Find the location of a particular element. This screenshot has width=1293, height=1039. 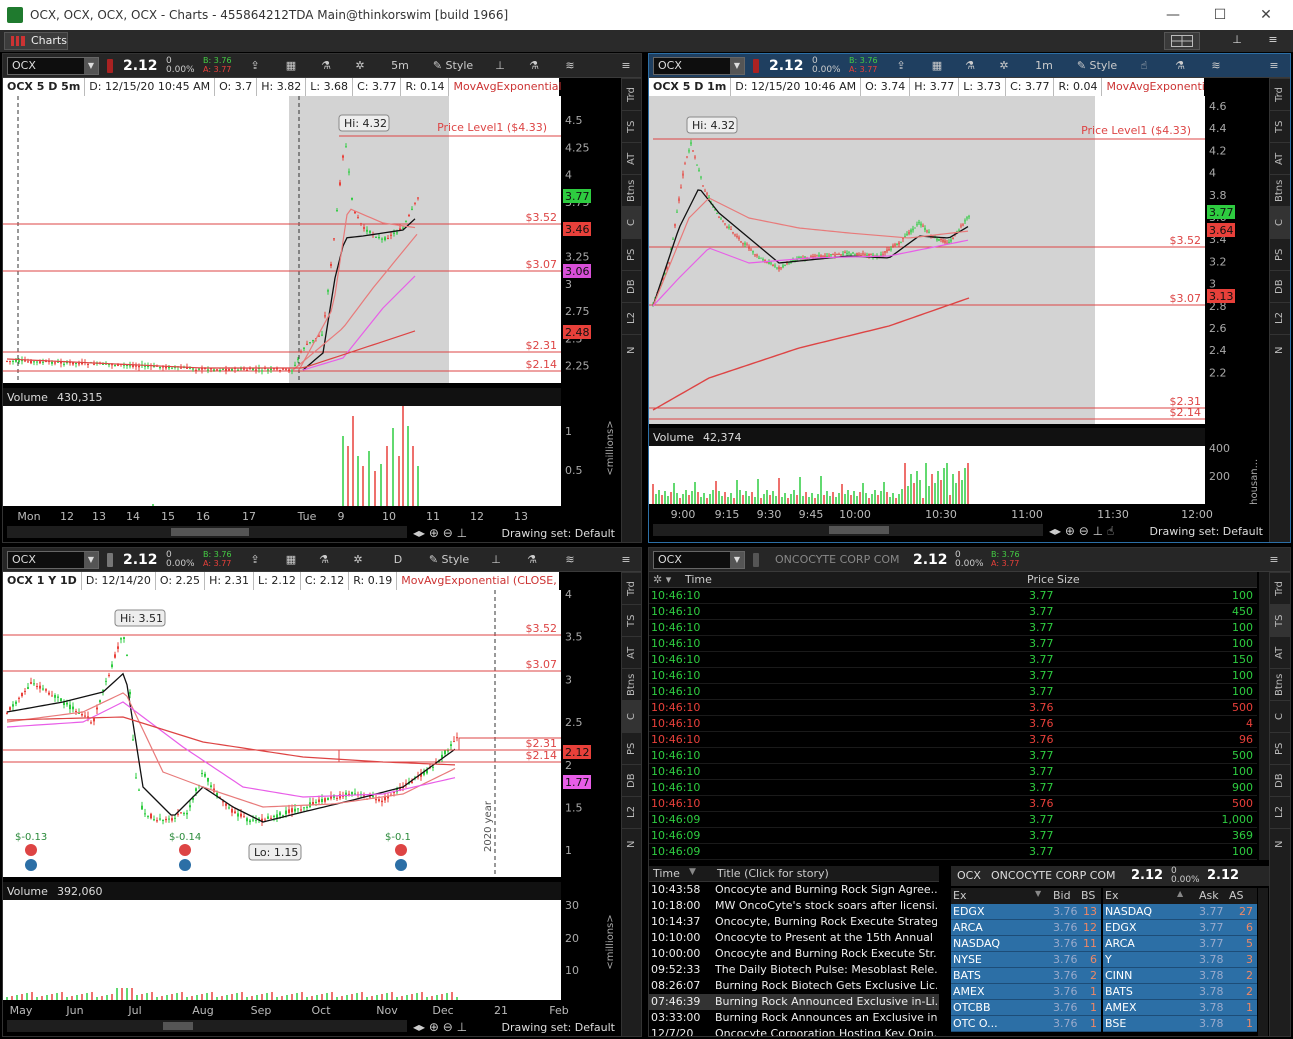

ts-scrollbar is located at coordinates (1264, 716).